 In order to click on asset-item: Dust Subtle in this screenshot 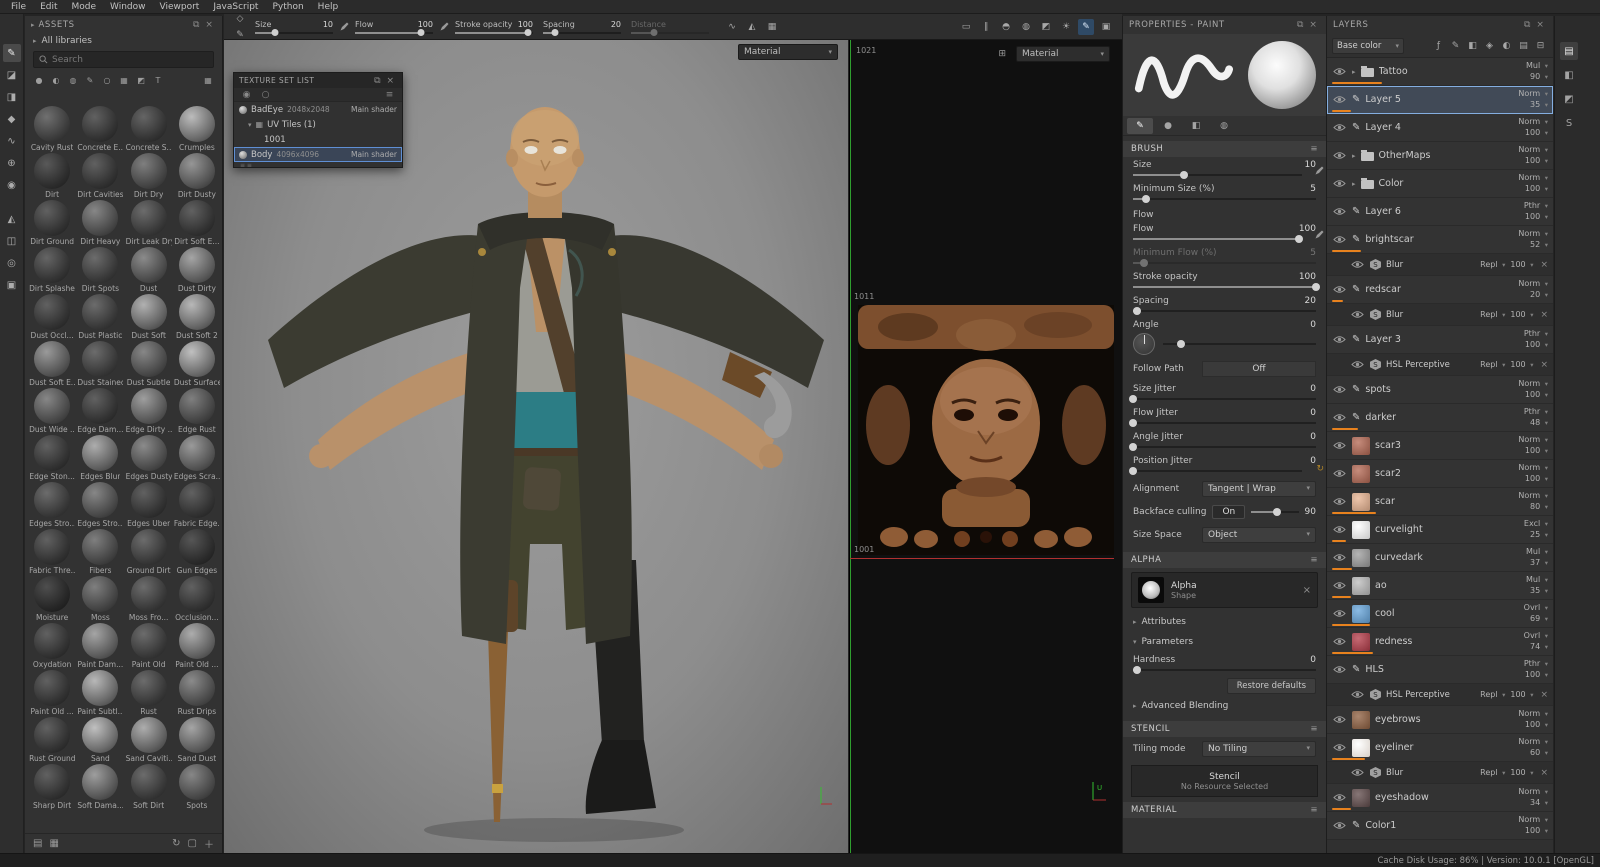, I will do `click(149, 364)`.